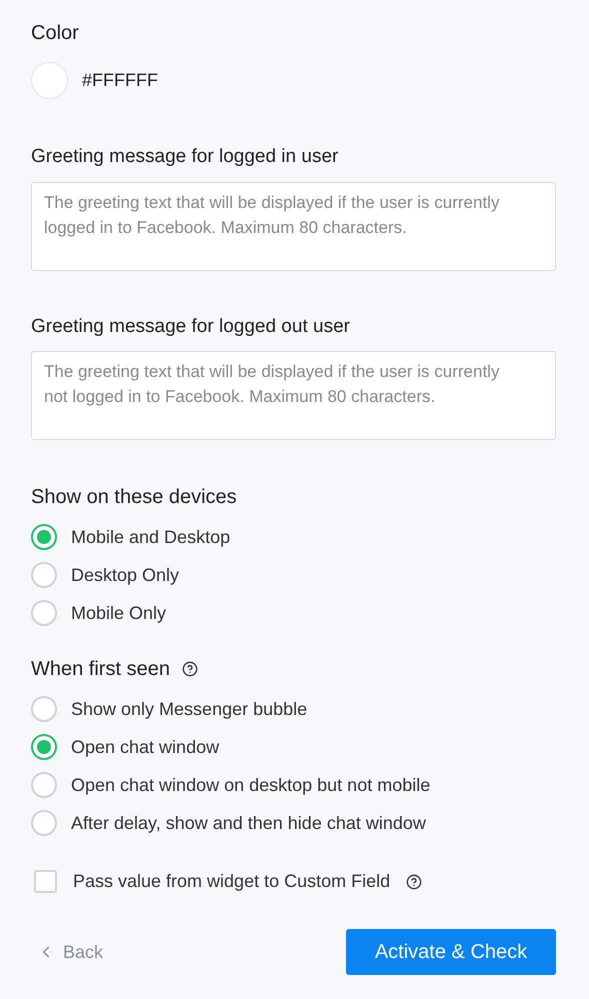 This screenshot has width=589, height=999. Describe the element at coordinates (248, 823) in the screenshot. I see `radio-label: After delay, show and then hide chat window` at that location.